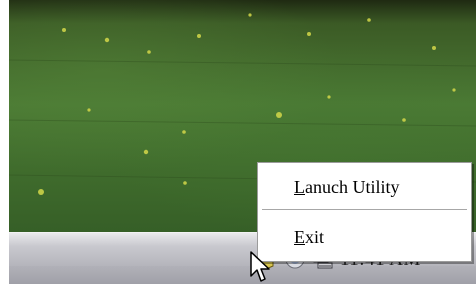 This screenshot has width=476, height=284. I want to click on screen-edge, so click(4, 142).